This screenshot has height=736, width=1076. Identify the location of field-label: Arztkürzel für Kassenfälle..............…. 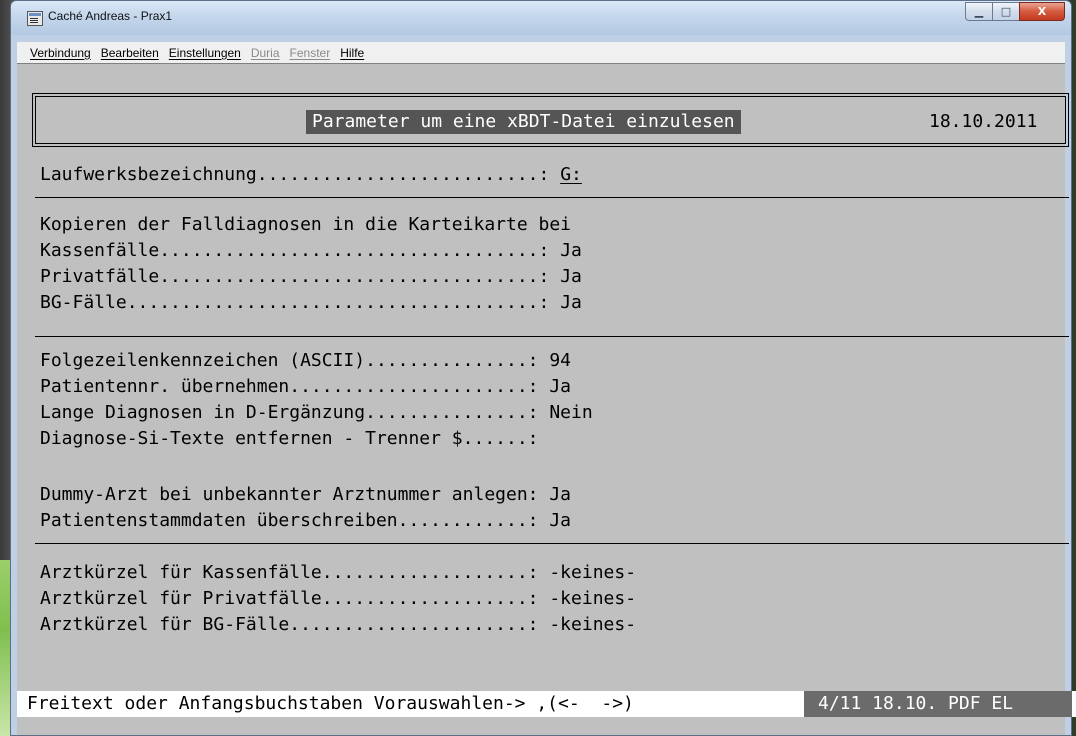
(289, 572).